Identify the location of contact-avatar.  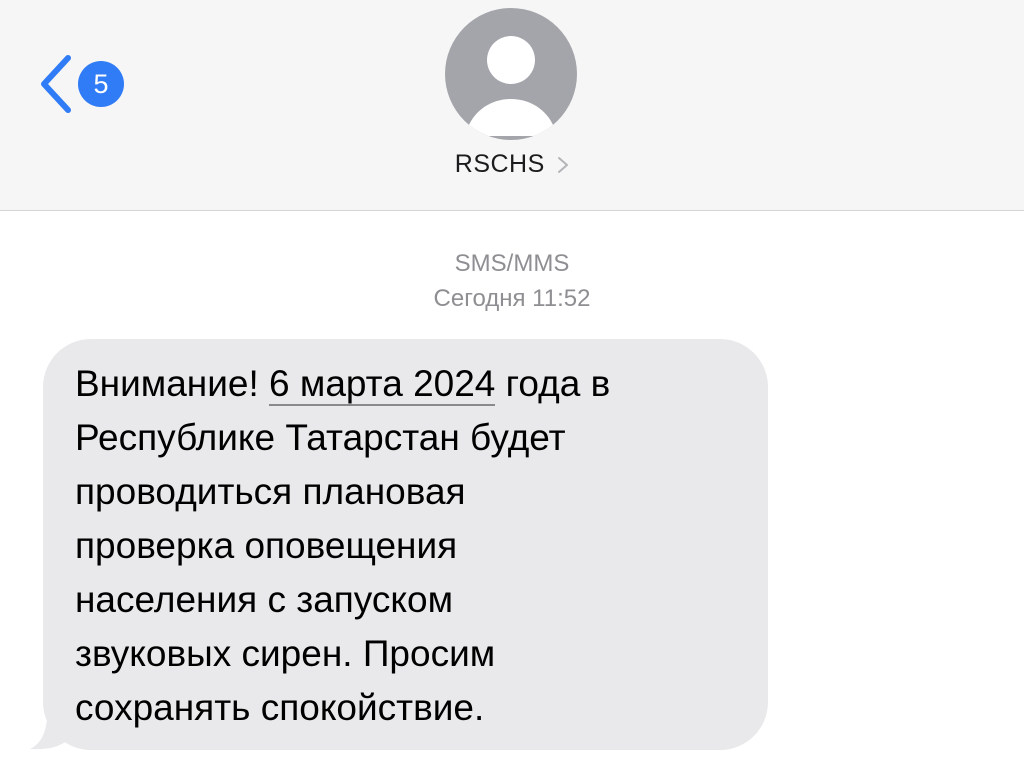
(511, 74).